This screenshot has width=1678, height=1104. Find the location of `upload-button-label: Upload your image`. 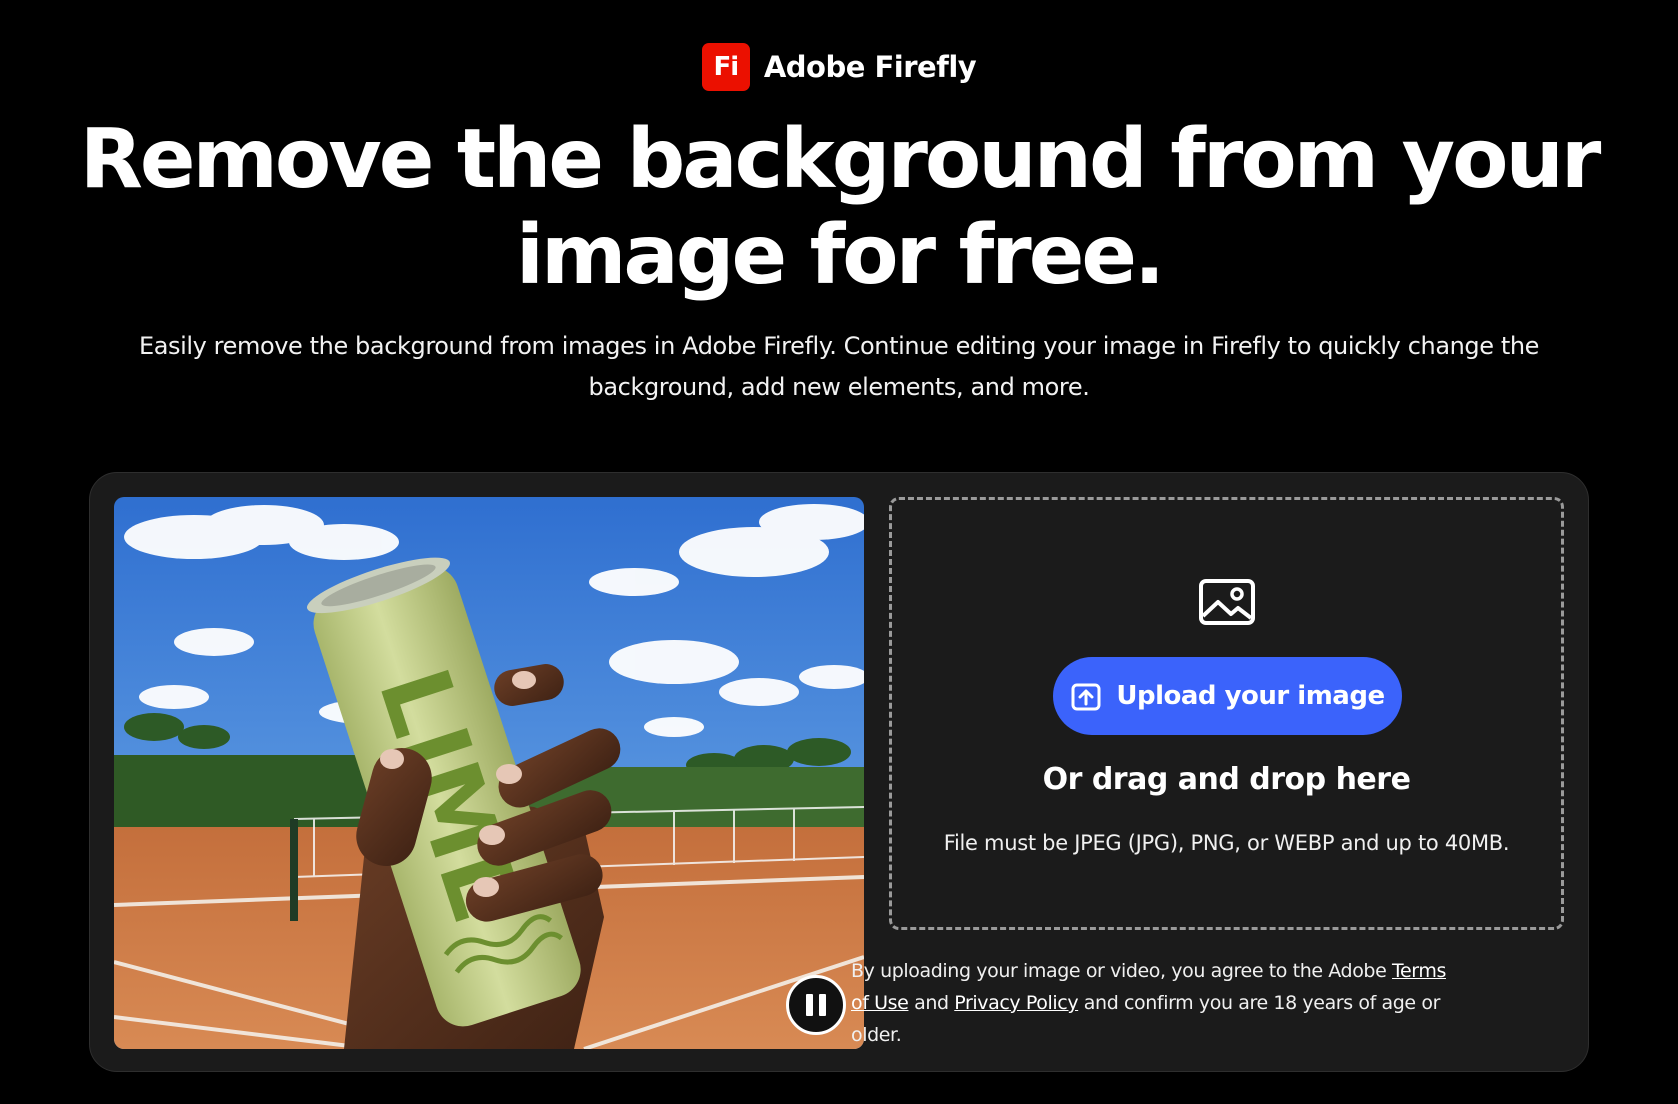

upload-button-label: Upload your image is located at coordinates (1250, 696).